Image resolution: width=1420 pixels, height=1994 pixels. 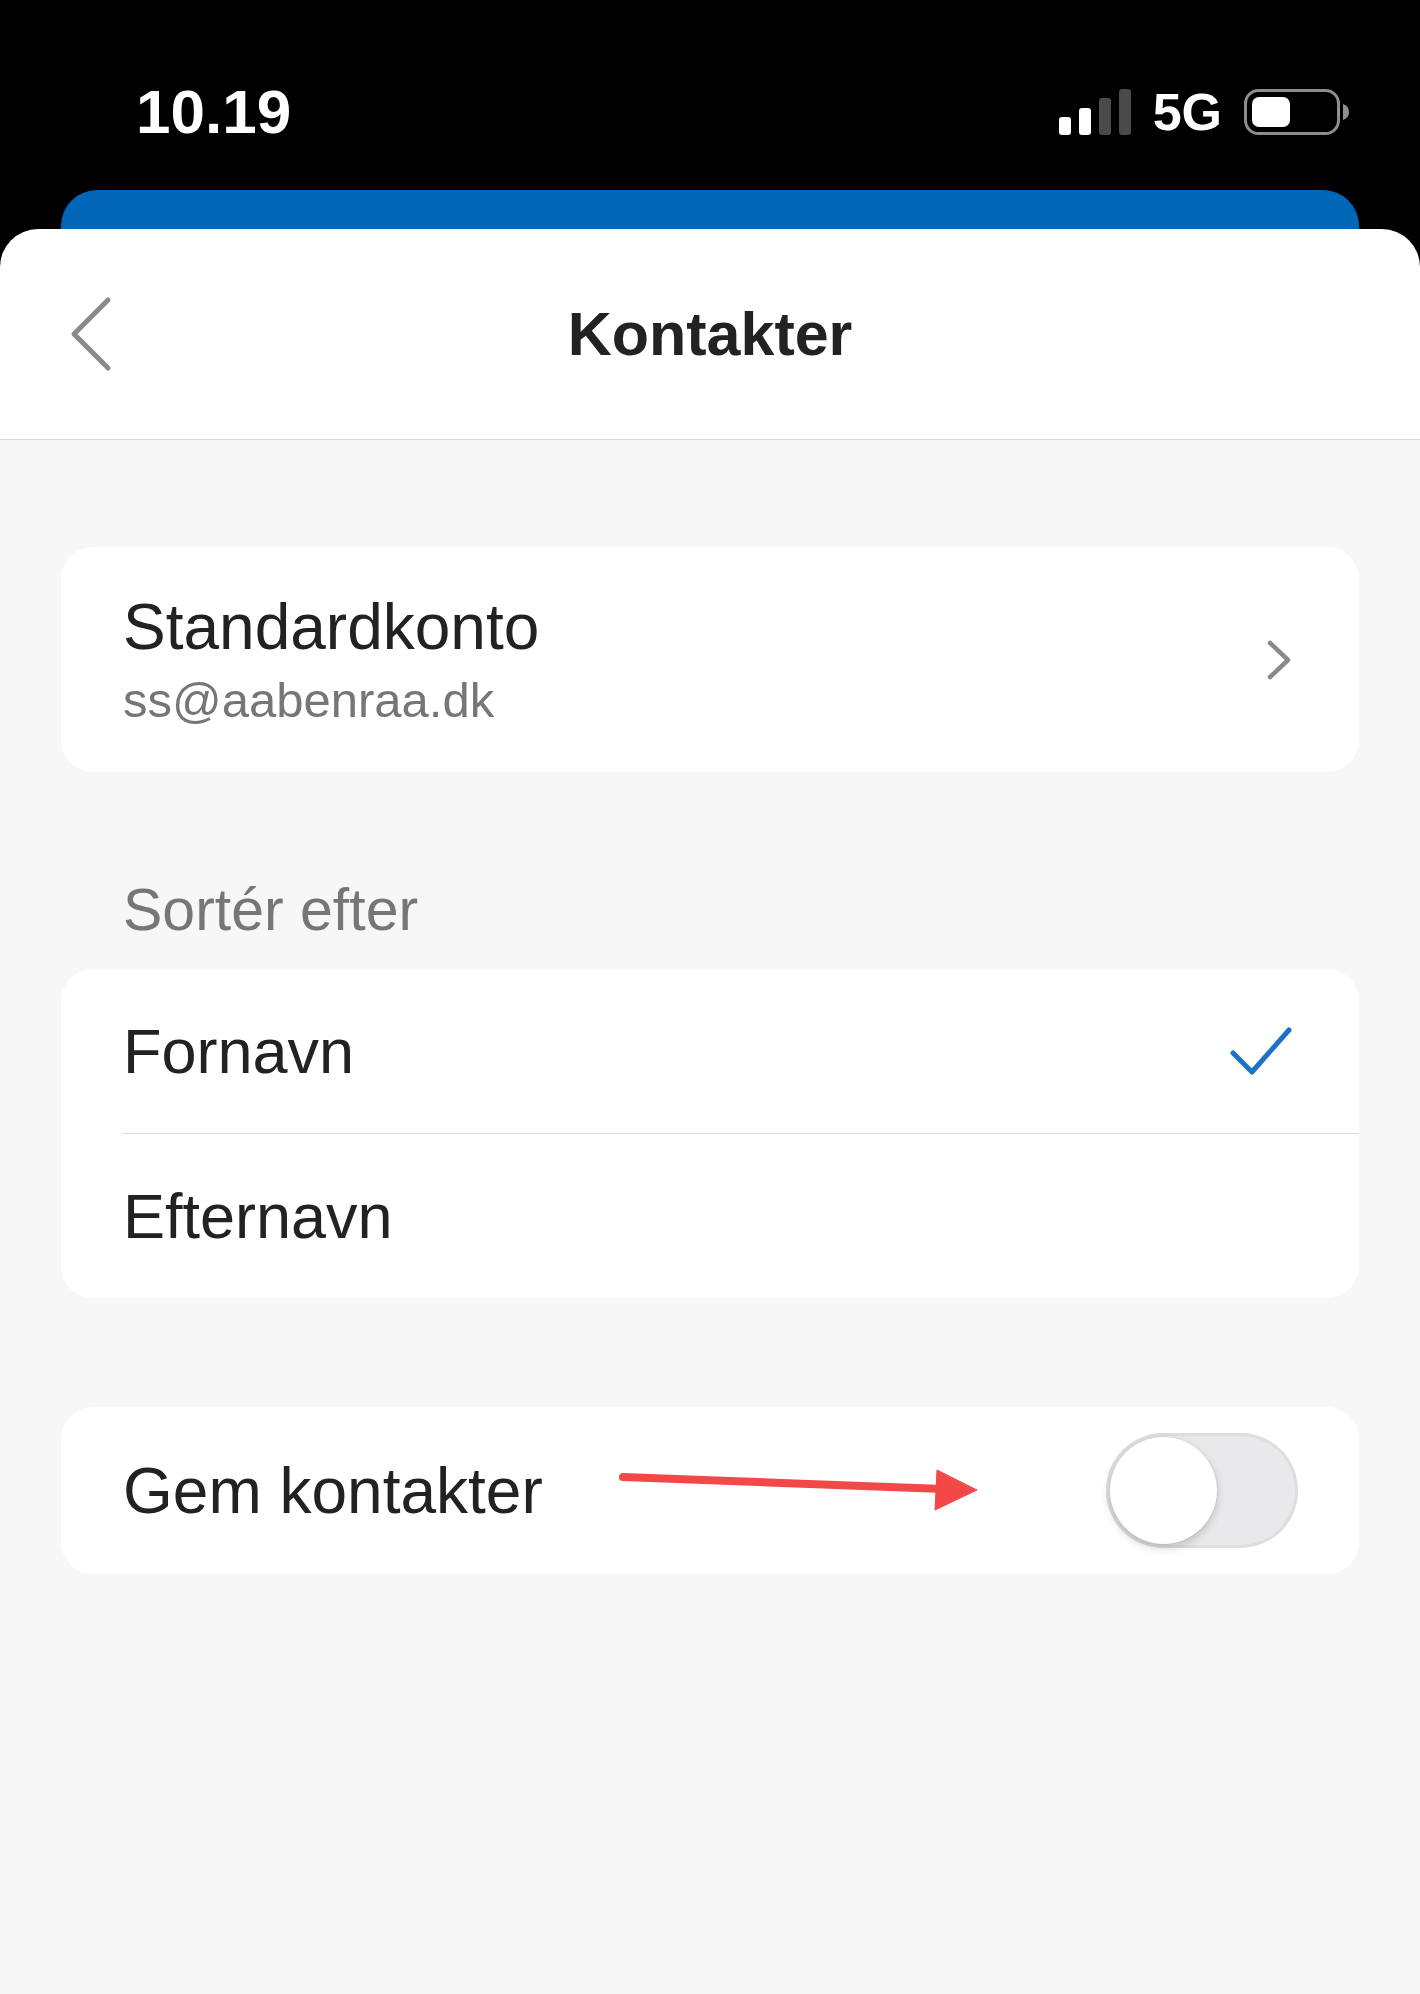 I want to click on chevron-right-icon, so click(x=1279, y=659).